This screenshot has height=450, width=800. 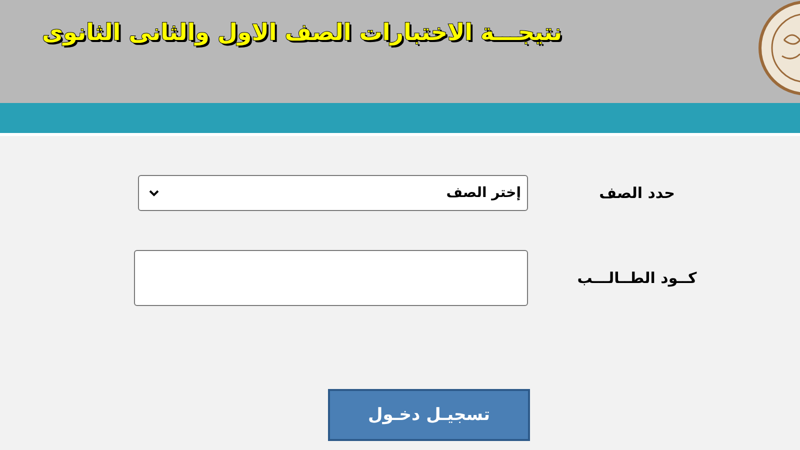 What do you see at coordinates (429, 415) in the screenshot?
I see `login-button: تسجيـل دخـول` at bounding box center [429, 415].